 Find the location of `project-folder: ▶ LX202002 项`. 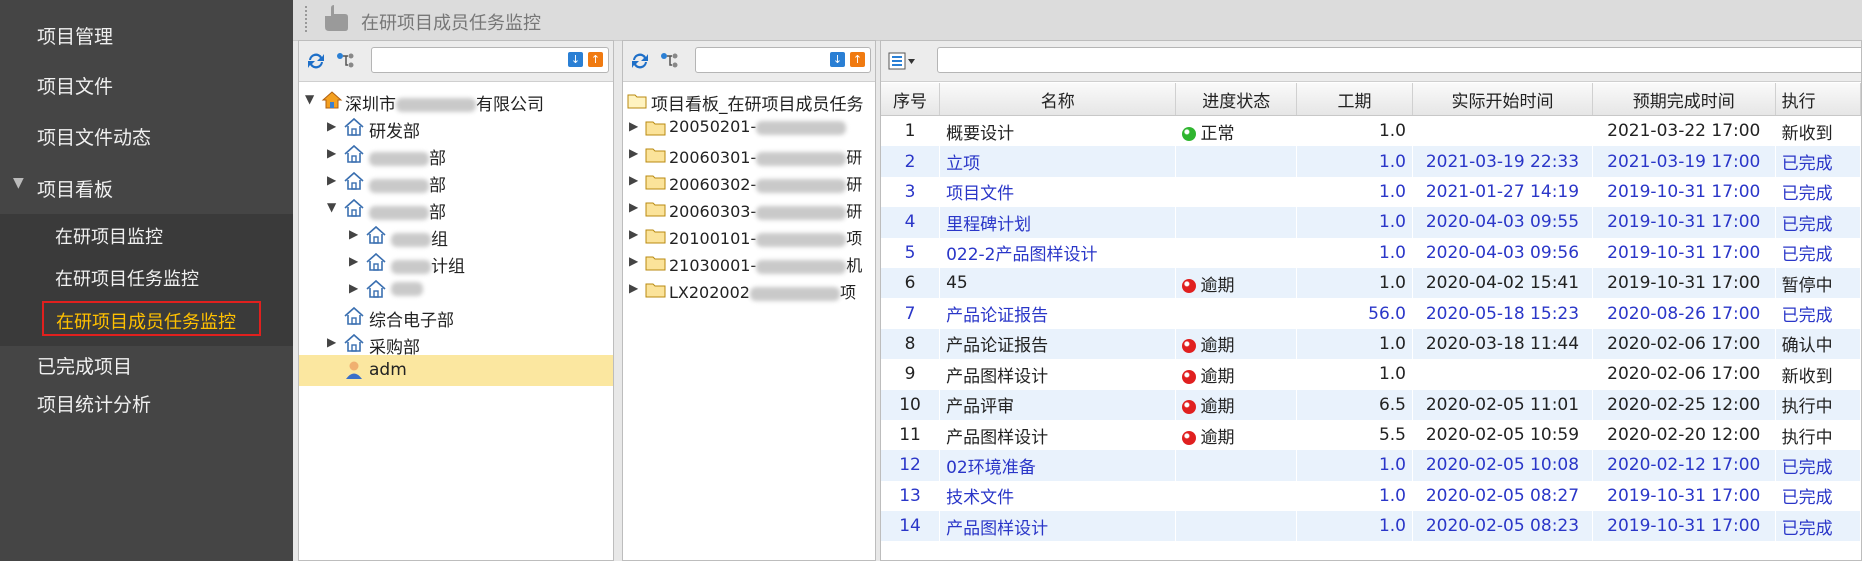

project-folder: ▶ LX202002 项 is located at coordinates (749, 289).